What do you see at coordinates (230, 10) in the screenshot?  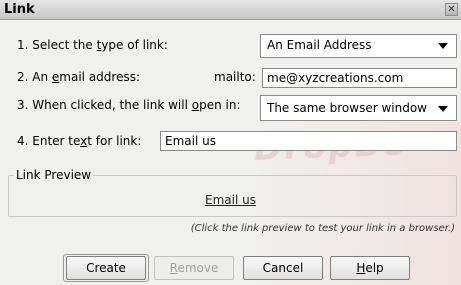 I see `dialog-titlebar: Link ✕` at bounding box center [230, 10].